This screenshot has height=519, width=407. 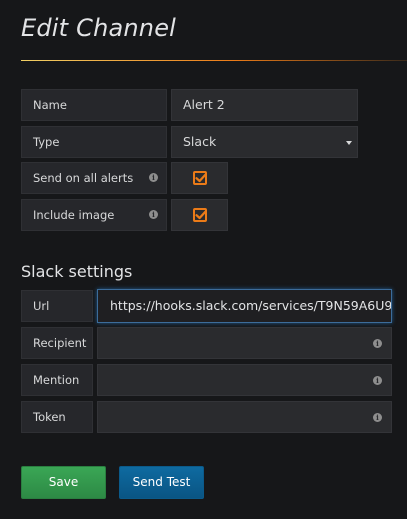 I want to click on mention-label: Mention, so click(x=57, y=380).